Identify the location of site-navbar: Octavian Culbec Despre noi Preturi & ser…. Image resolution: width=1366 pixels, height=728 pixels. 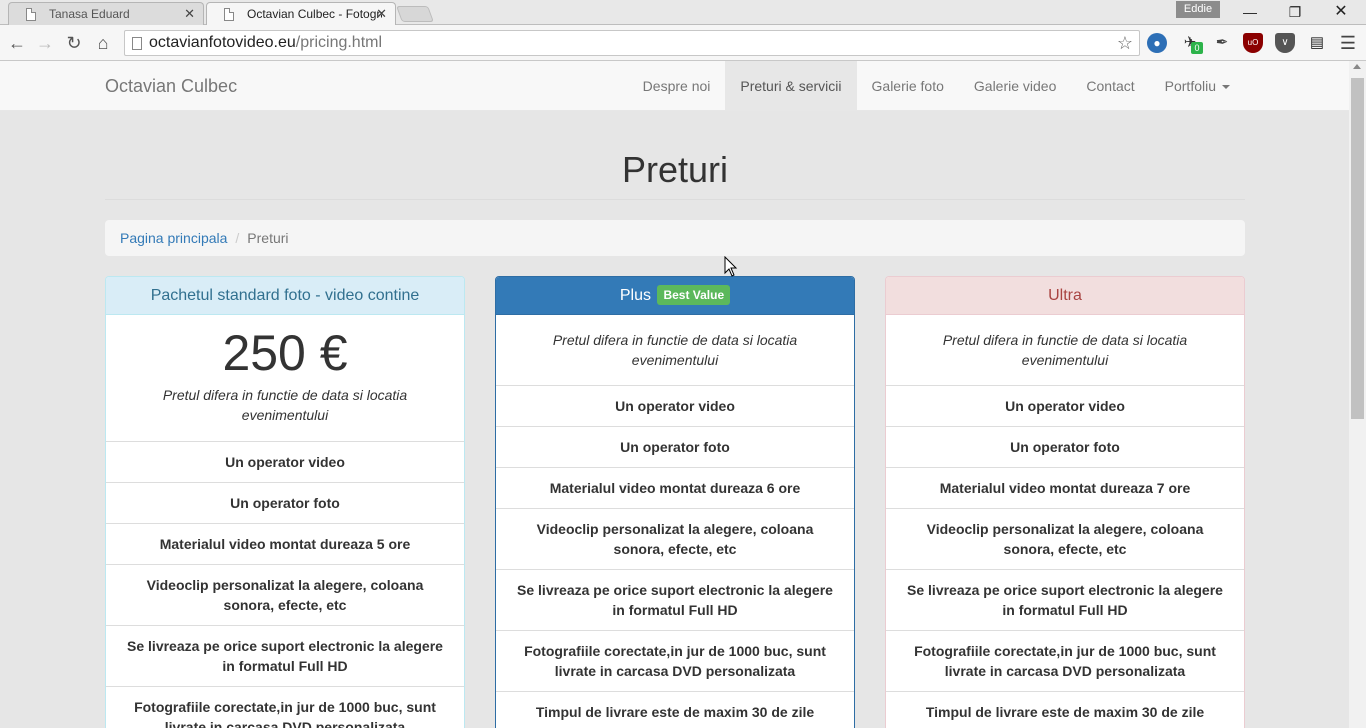
(674, 86).